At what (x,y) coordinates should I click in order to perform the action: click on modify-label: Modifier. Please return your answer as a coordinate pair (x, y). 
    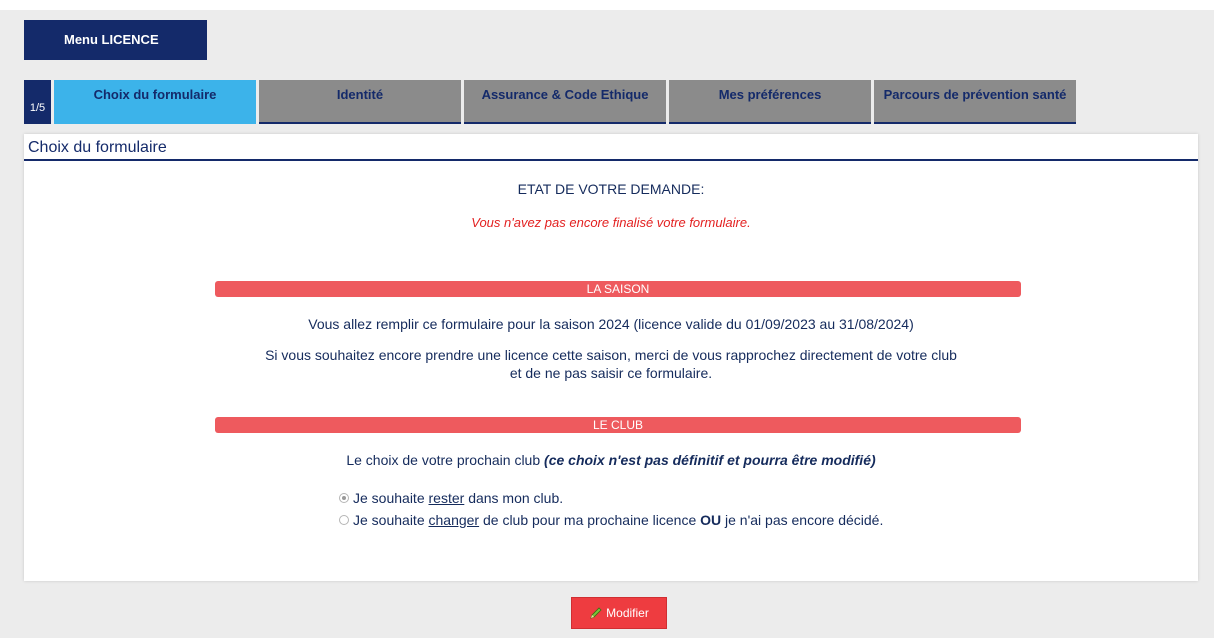
    Looking at the image, I should click on (627, 613).